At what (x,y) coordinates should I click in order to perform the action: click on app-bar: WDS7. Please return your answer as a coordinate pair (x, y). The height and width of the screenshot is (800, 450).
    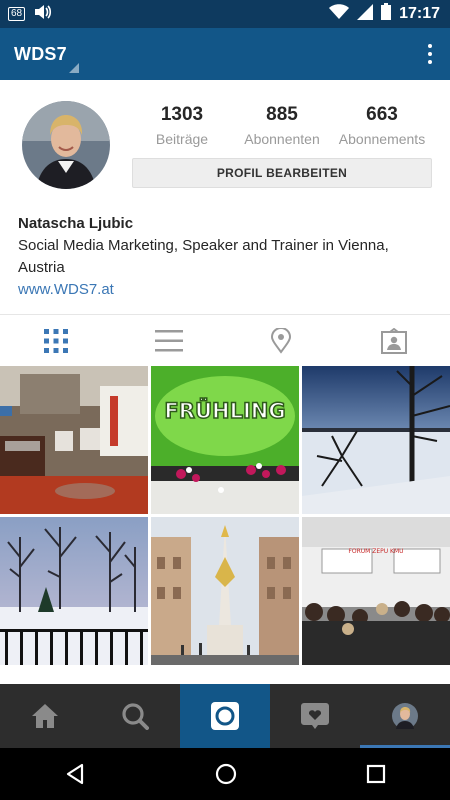
    Looking at the image, I should click on (225, 54).